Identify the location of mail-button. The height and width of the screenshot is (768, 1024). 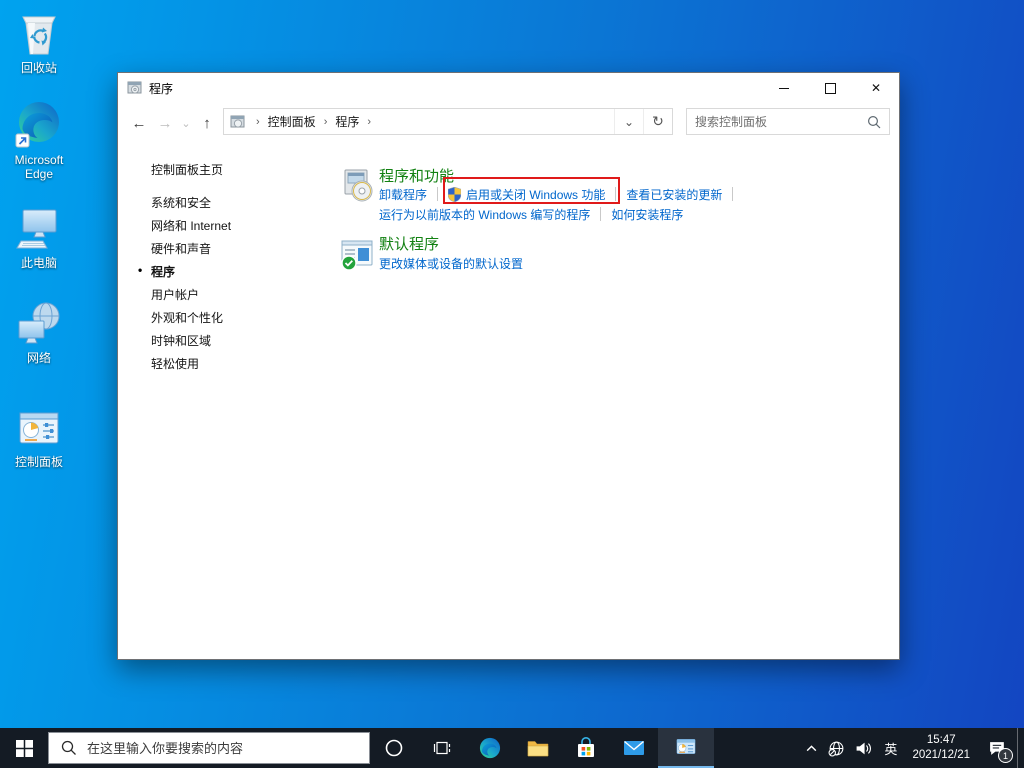
(634, 748).